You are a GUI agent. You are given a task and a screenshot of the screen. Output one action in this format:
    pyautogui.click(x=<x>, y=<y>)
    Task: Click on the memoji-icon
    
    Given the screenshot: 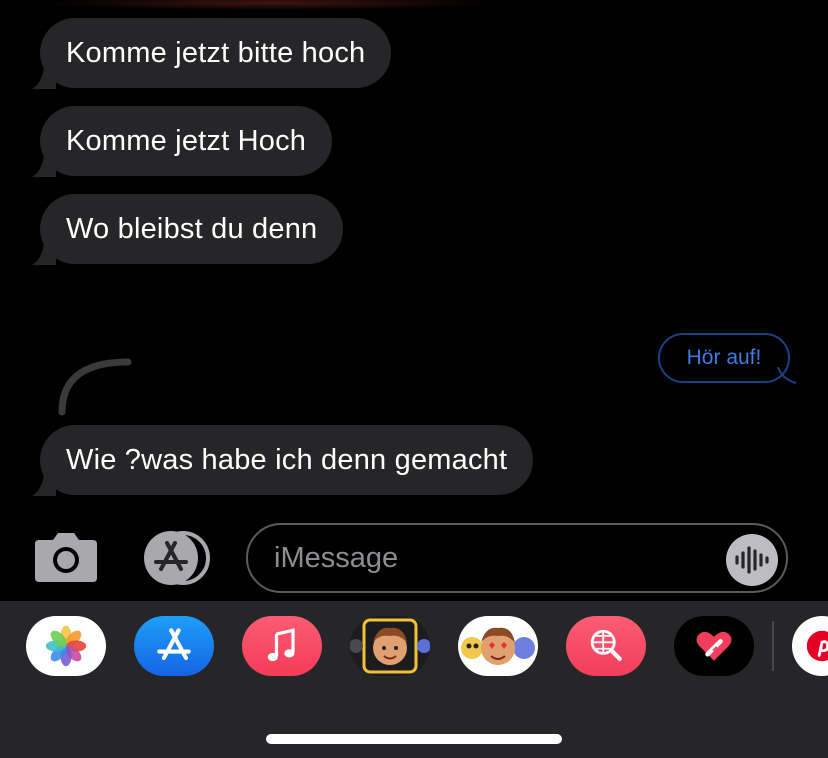 What is the action you would take?
    pyautogui.click(x=390, y=646)
    